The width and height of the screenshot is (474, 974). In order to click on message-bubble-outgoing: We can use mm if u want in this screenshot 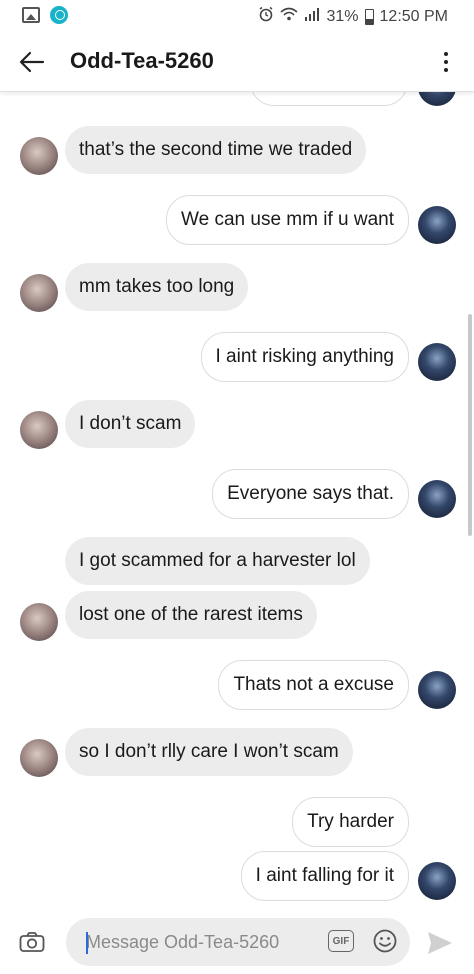, I will do `click(287, 220)`.